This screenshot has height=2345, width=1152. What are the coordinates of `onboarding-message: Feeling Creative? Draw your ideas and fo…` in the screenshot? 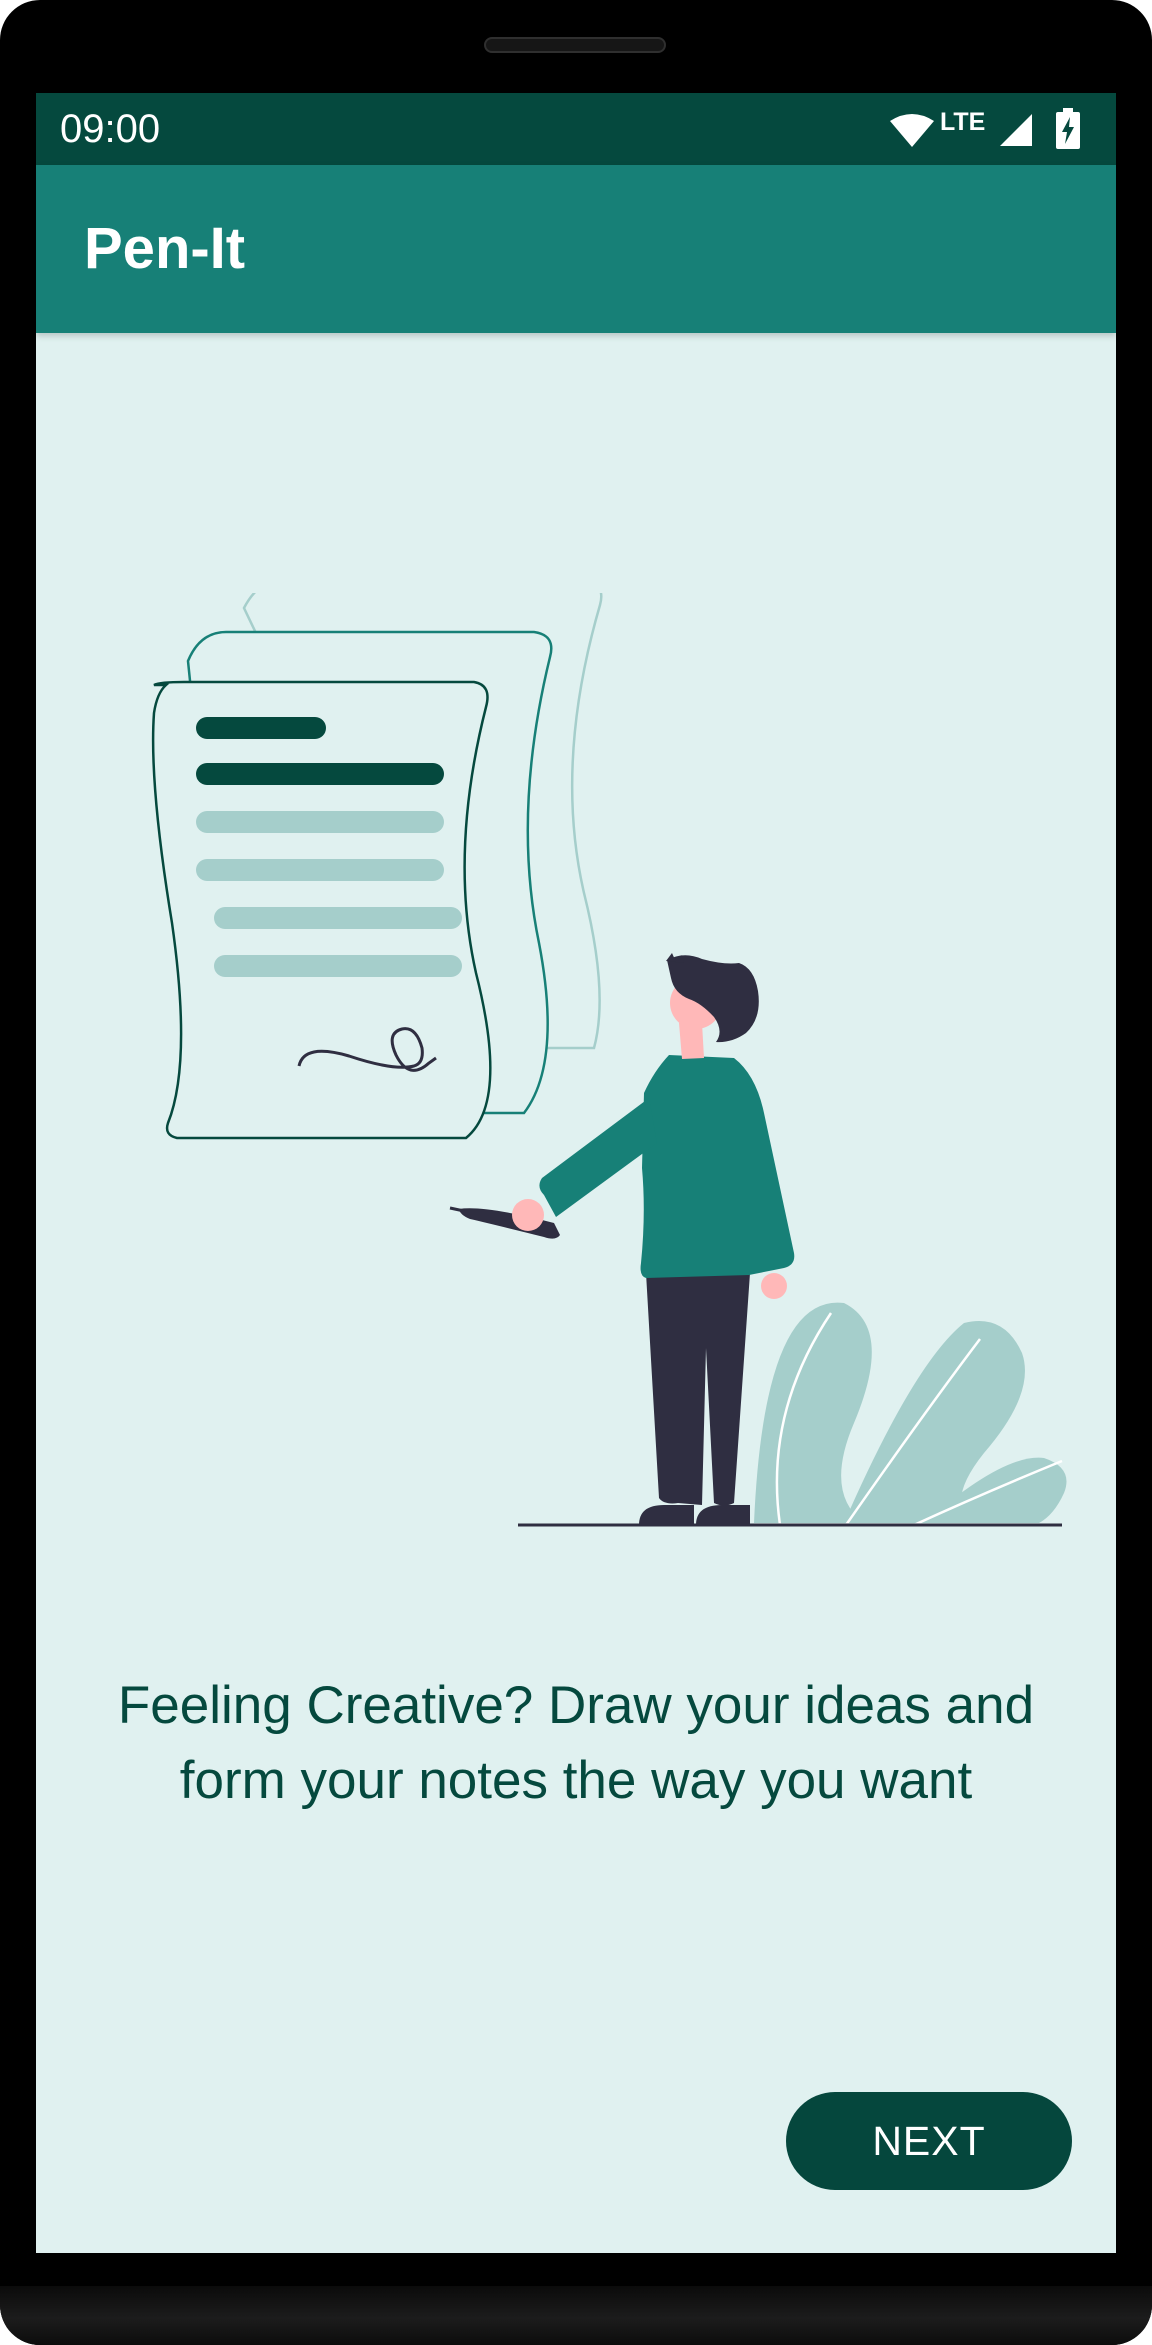 It's located at (576, 1743).